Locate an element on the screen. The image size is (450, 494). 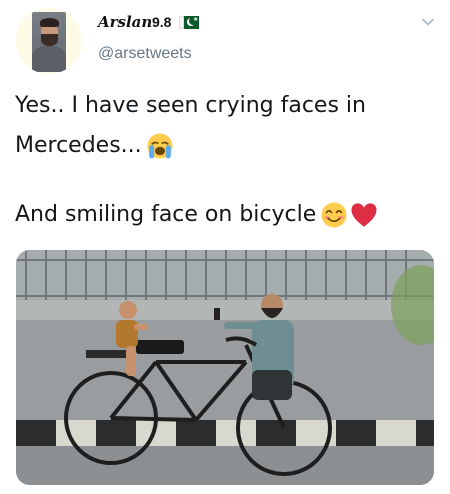
tweet-text-line-3: And smiling face on bicycle is located at coordinates (197, 215).